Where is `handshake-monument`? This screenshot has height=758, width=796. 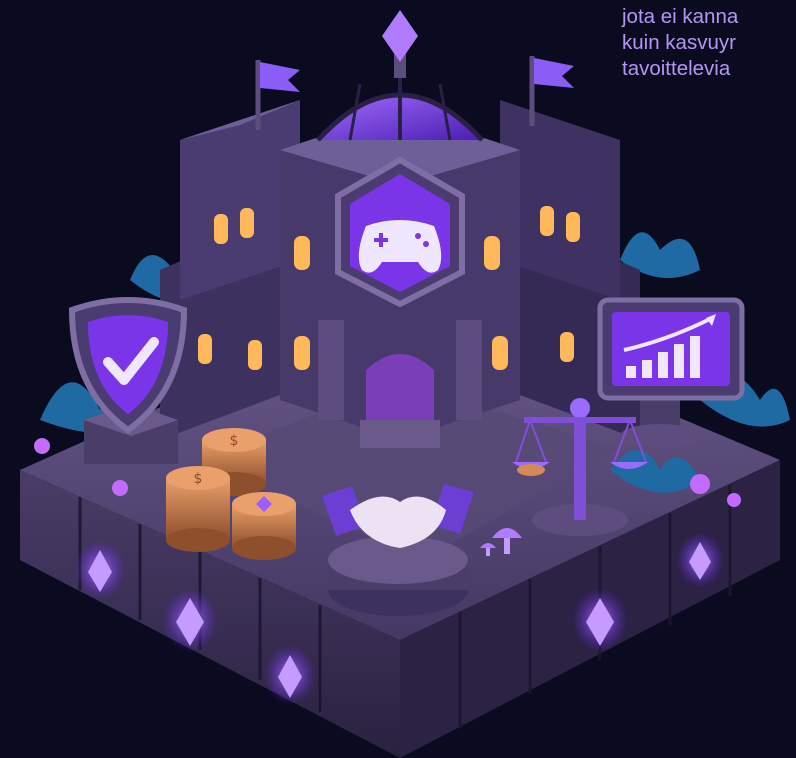
handshake-monument is located at coordinates (398, 550).